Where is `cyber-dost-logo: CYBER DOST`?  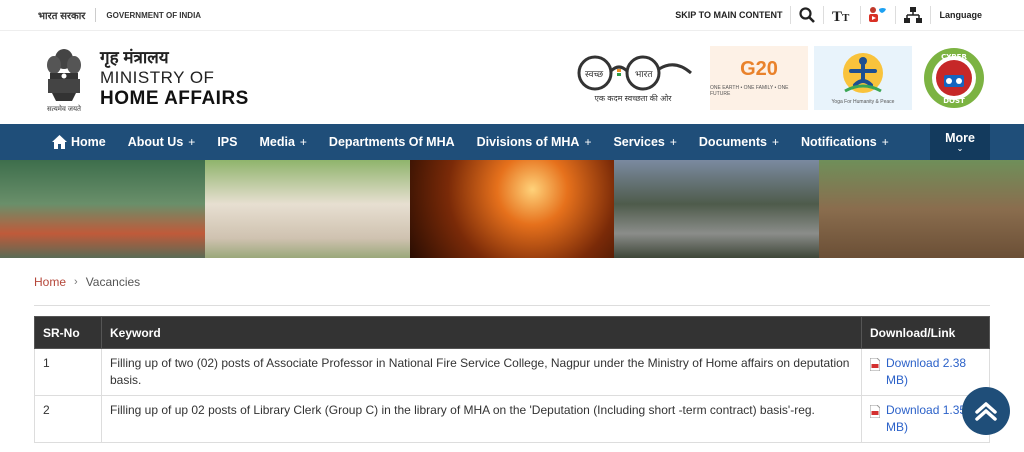 cyber-dost-logo: CYBER DOST is located at coordinates (954, 78).